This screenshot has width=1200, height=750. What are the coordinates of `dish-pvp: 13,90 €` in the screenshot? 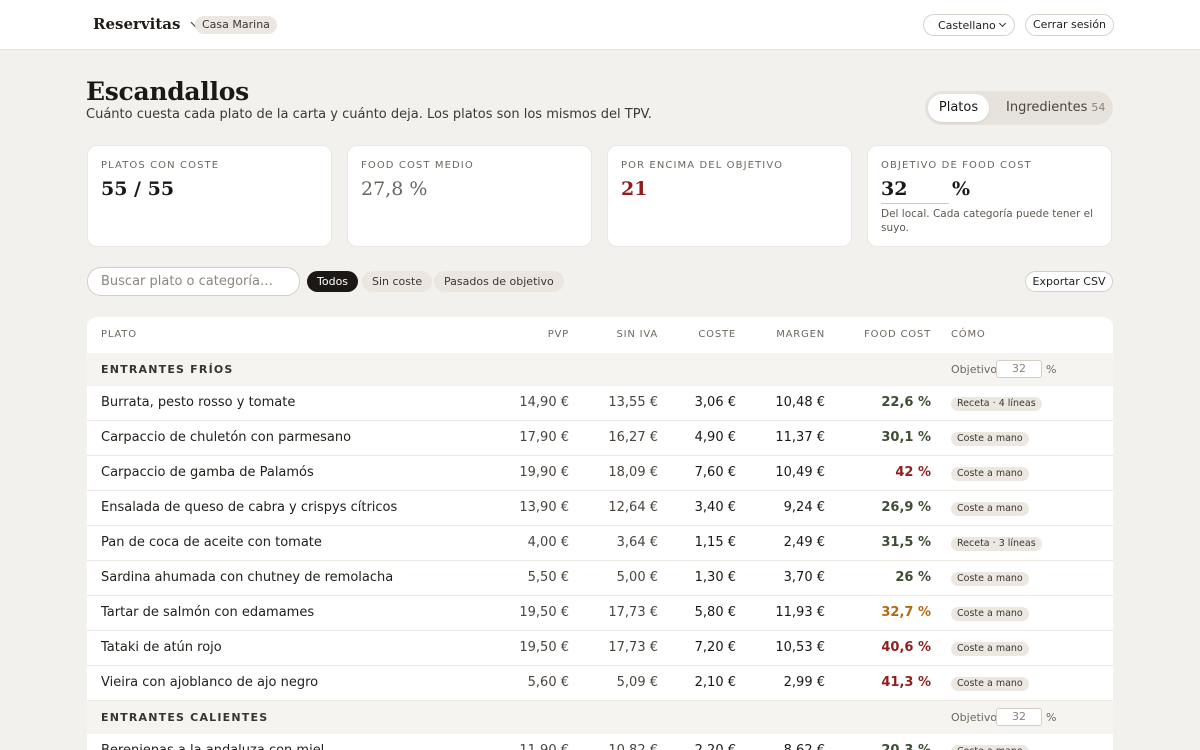 It's located at (544, 507).